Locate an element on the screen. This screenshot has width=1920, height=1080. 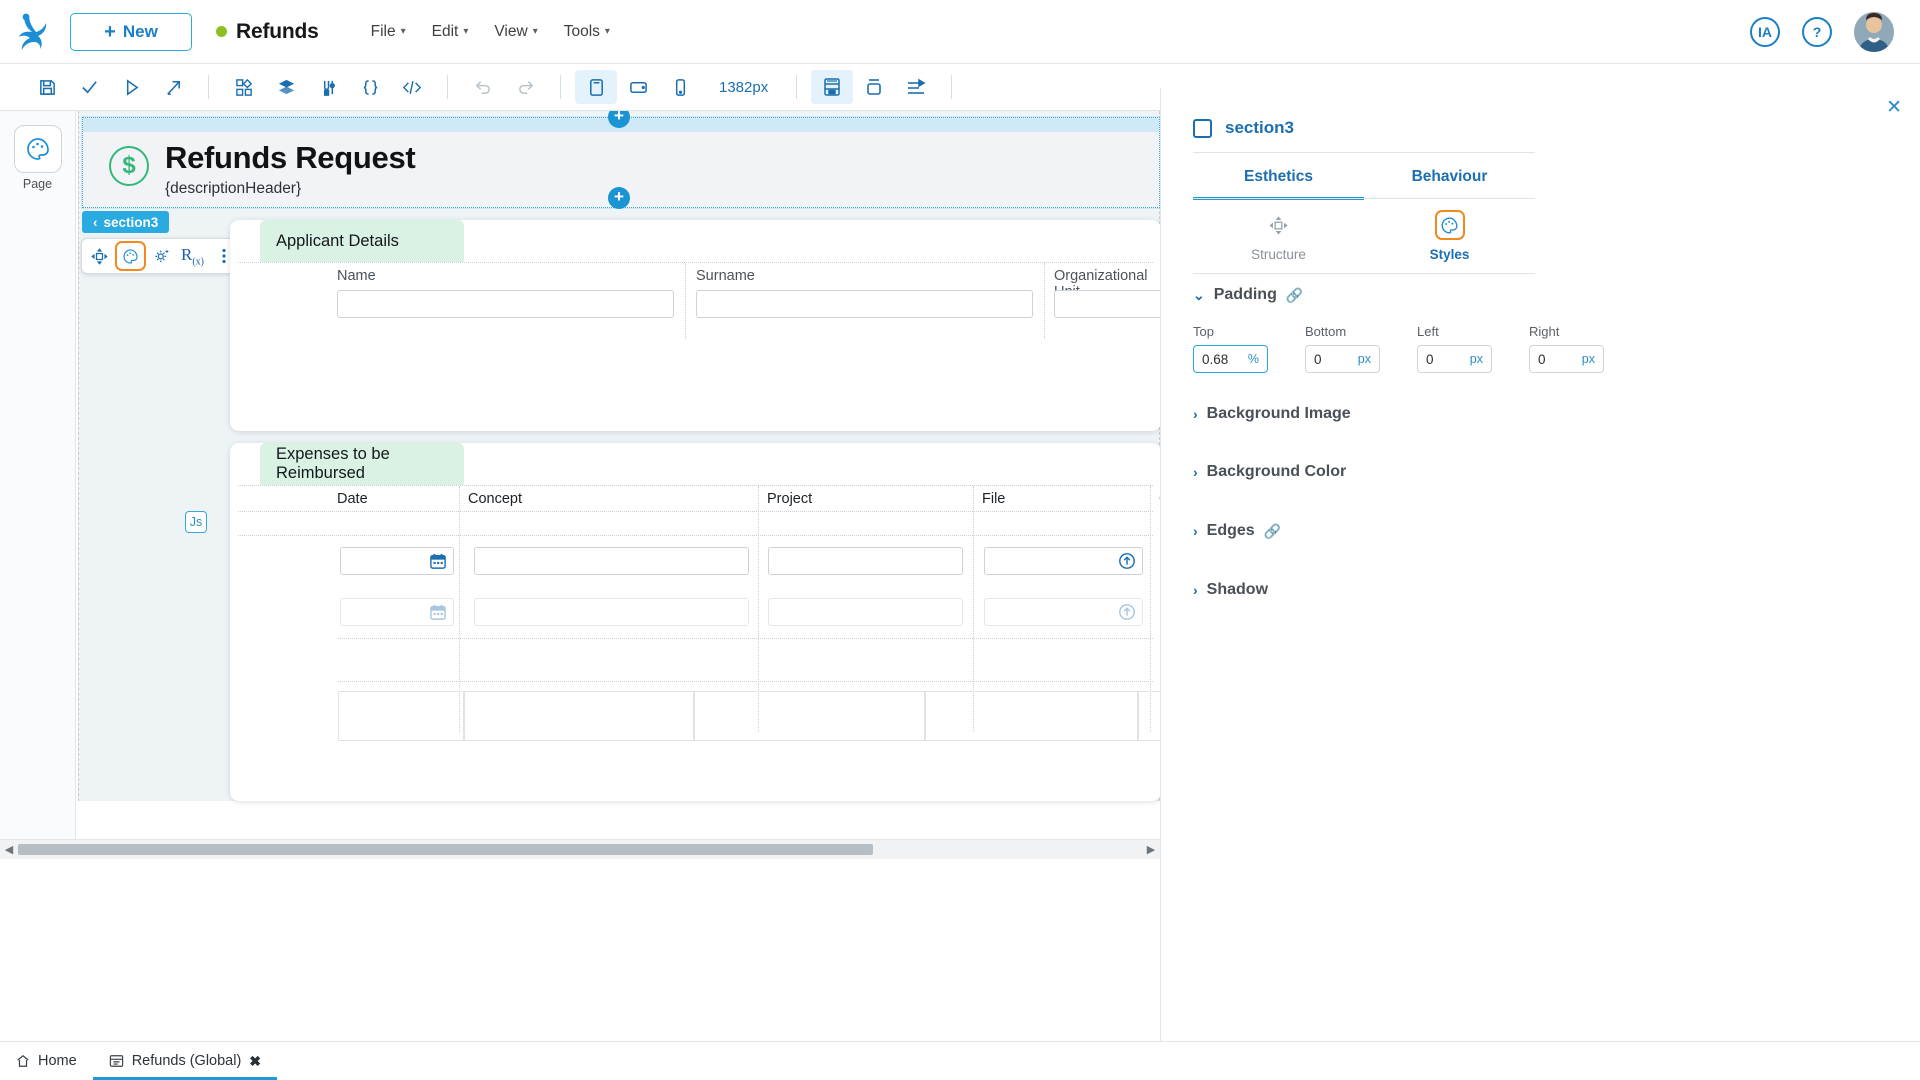
section-selection-badge: ‹ section3 is located at coordinates (126, 222).